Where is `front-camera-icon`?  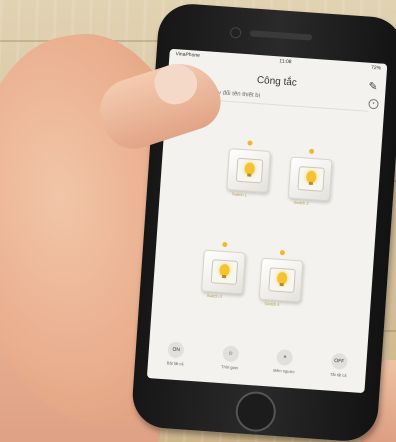
front-camera-icon is located at coordinates (235, 32).